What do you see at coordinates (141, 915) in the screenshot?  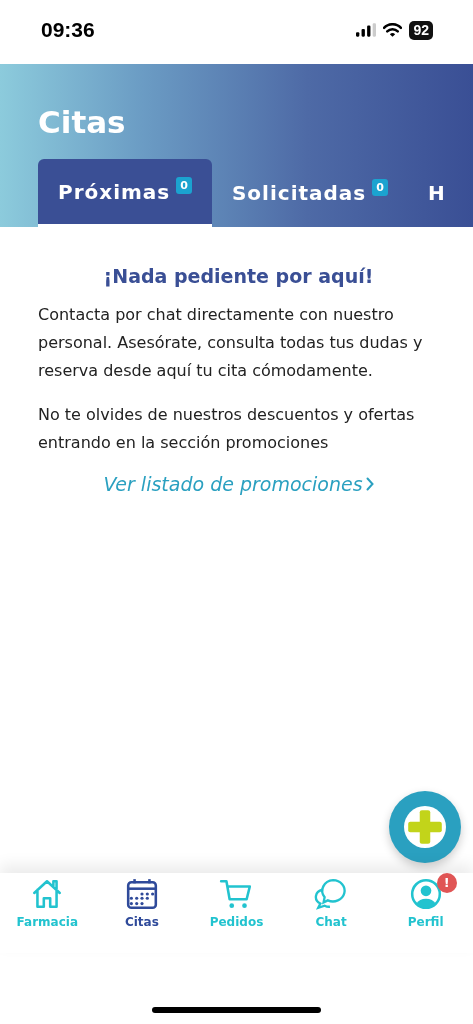 I see `nav-item: Citas` at bounding box center [141, 915].